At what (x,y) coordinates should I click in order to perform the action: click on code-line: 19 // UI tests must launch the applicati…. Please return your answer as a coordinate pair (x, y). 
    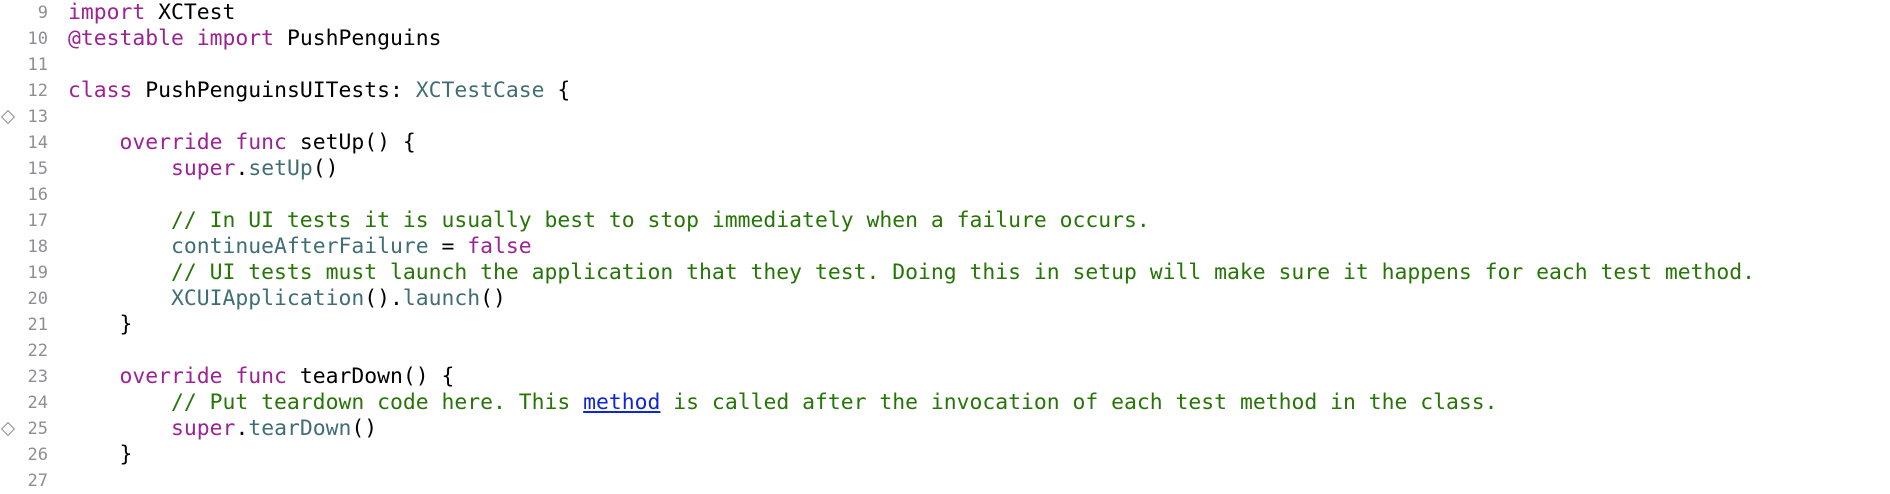
    Looking at the image, I should click on (945, 273).